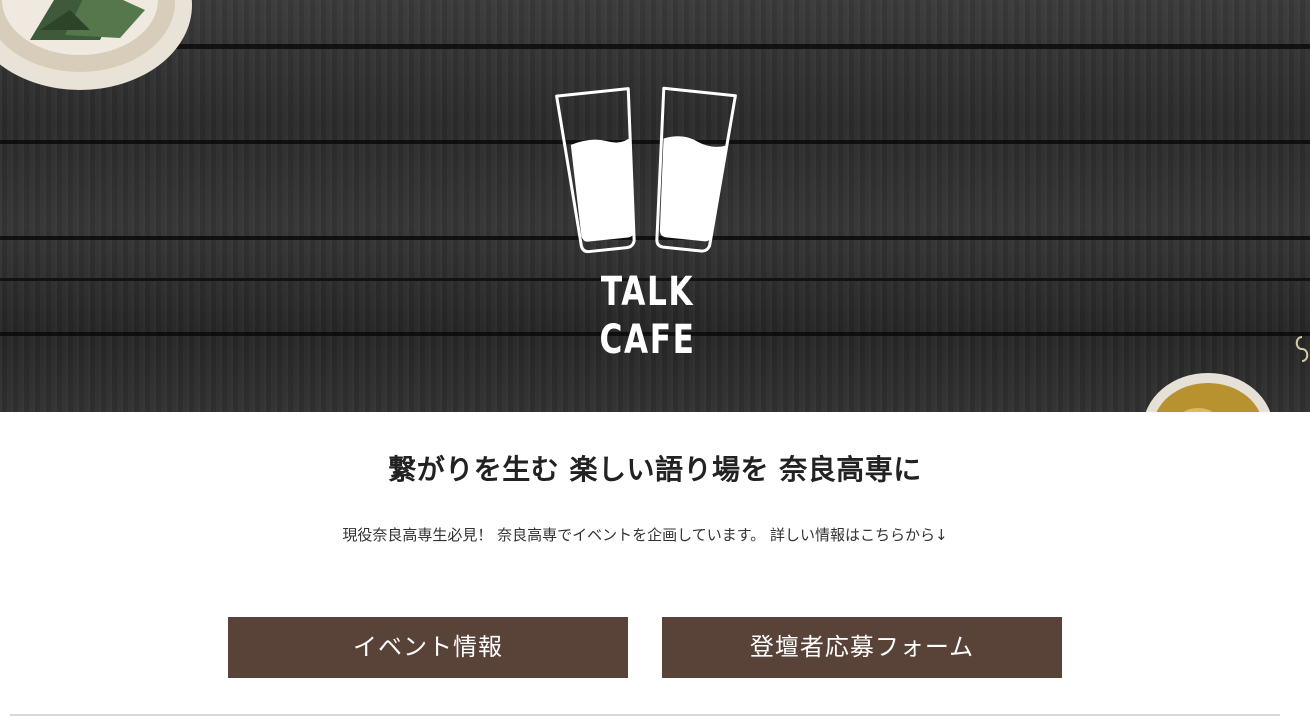  Describe the element at coordinates (862, 647) in the screenshot. I see `speaker-application-form-button: 登壇者応募フォーム` at that location.